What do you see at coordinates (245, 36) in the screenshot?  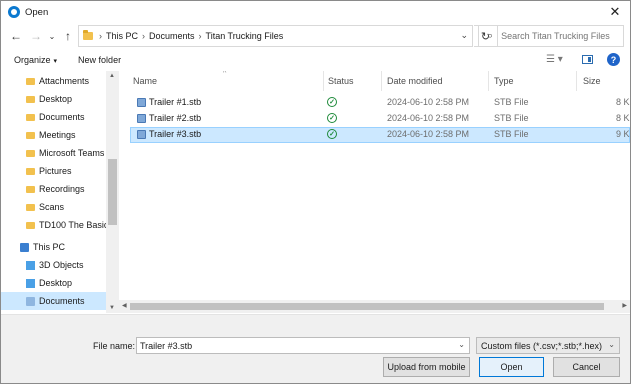 I see `breadcrumb-titan-trucking-files: Titan Trucking Files` at bounding box center [245, 36].